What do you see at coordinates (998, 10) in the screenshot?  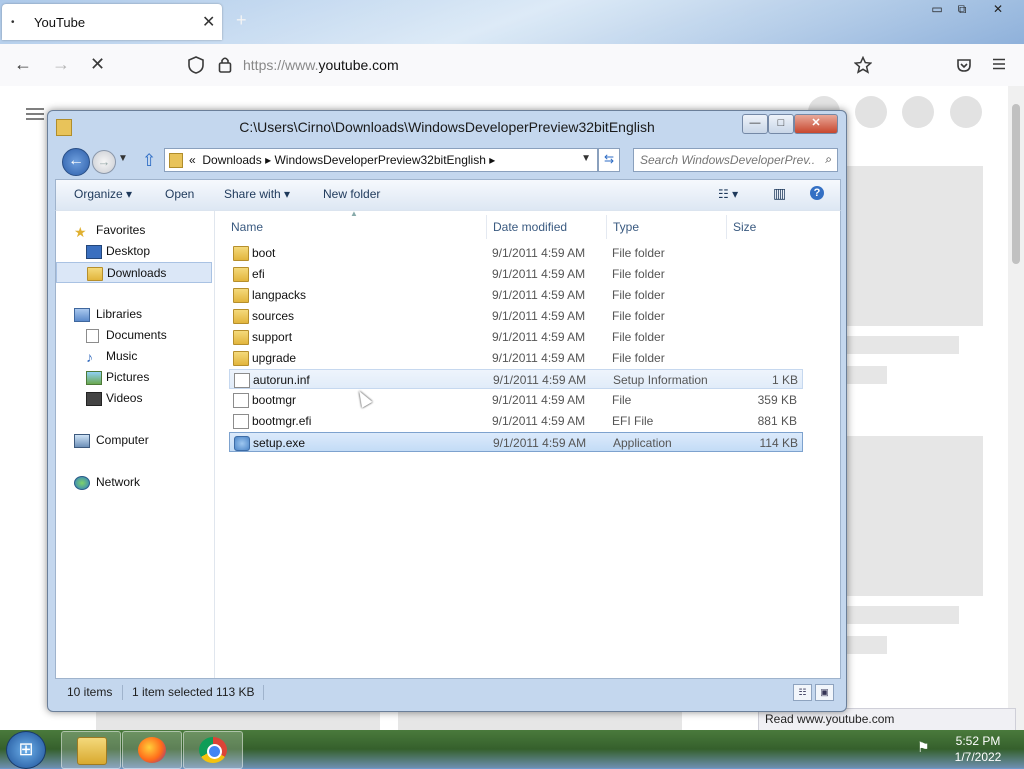 I see `browser-close-button: ✕` at bounding box center [998, 10].